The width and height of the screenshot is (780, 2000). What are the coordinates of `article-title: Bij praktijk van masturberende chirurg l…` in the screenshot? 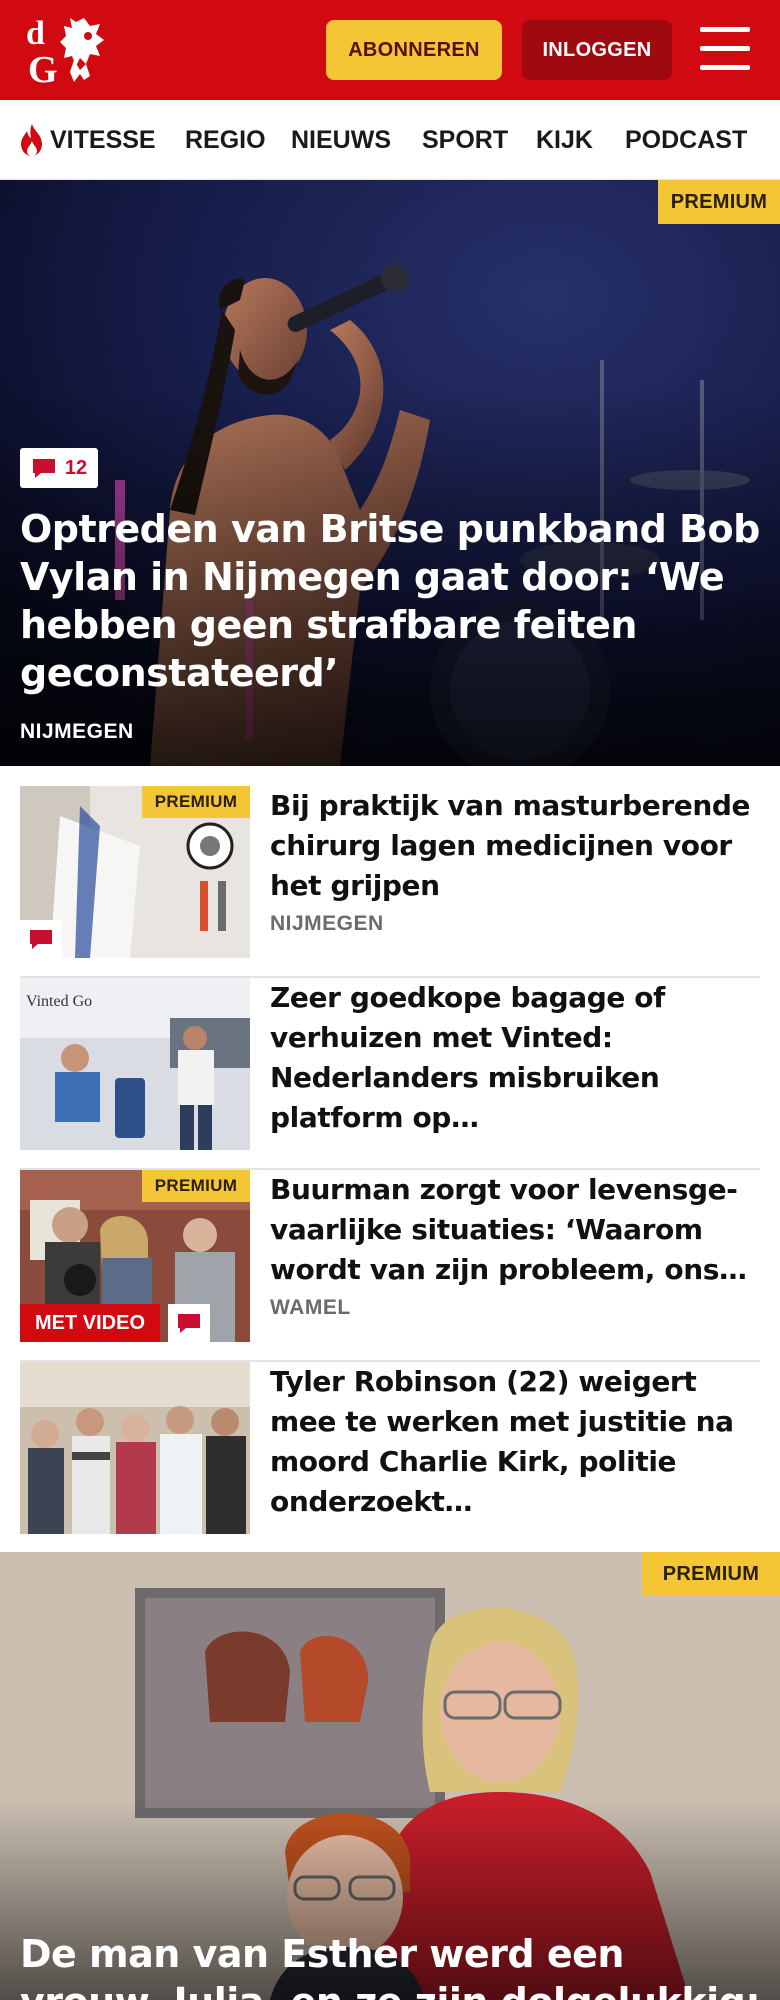 It's located at (515, 846).